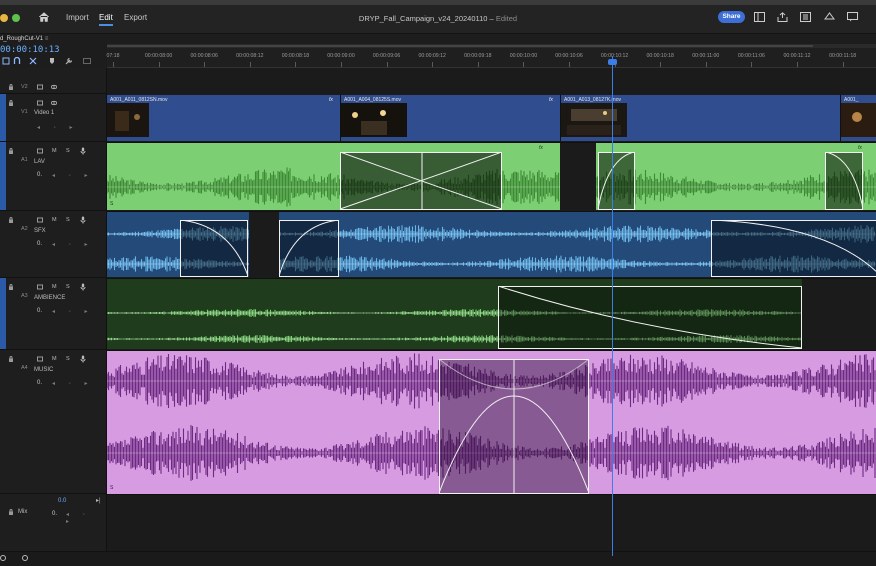 This screenshot has height=566, width=876. Describe the element at coordinates (782, 17) in the screenshot. I see `export-share-icon` at that location.